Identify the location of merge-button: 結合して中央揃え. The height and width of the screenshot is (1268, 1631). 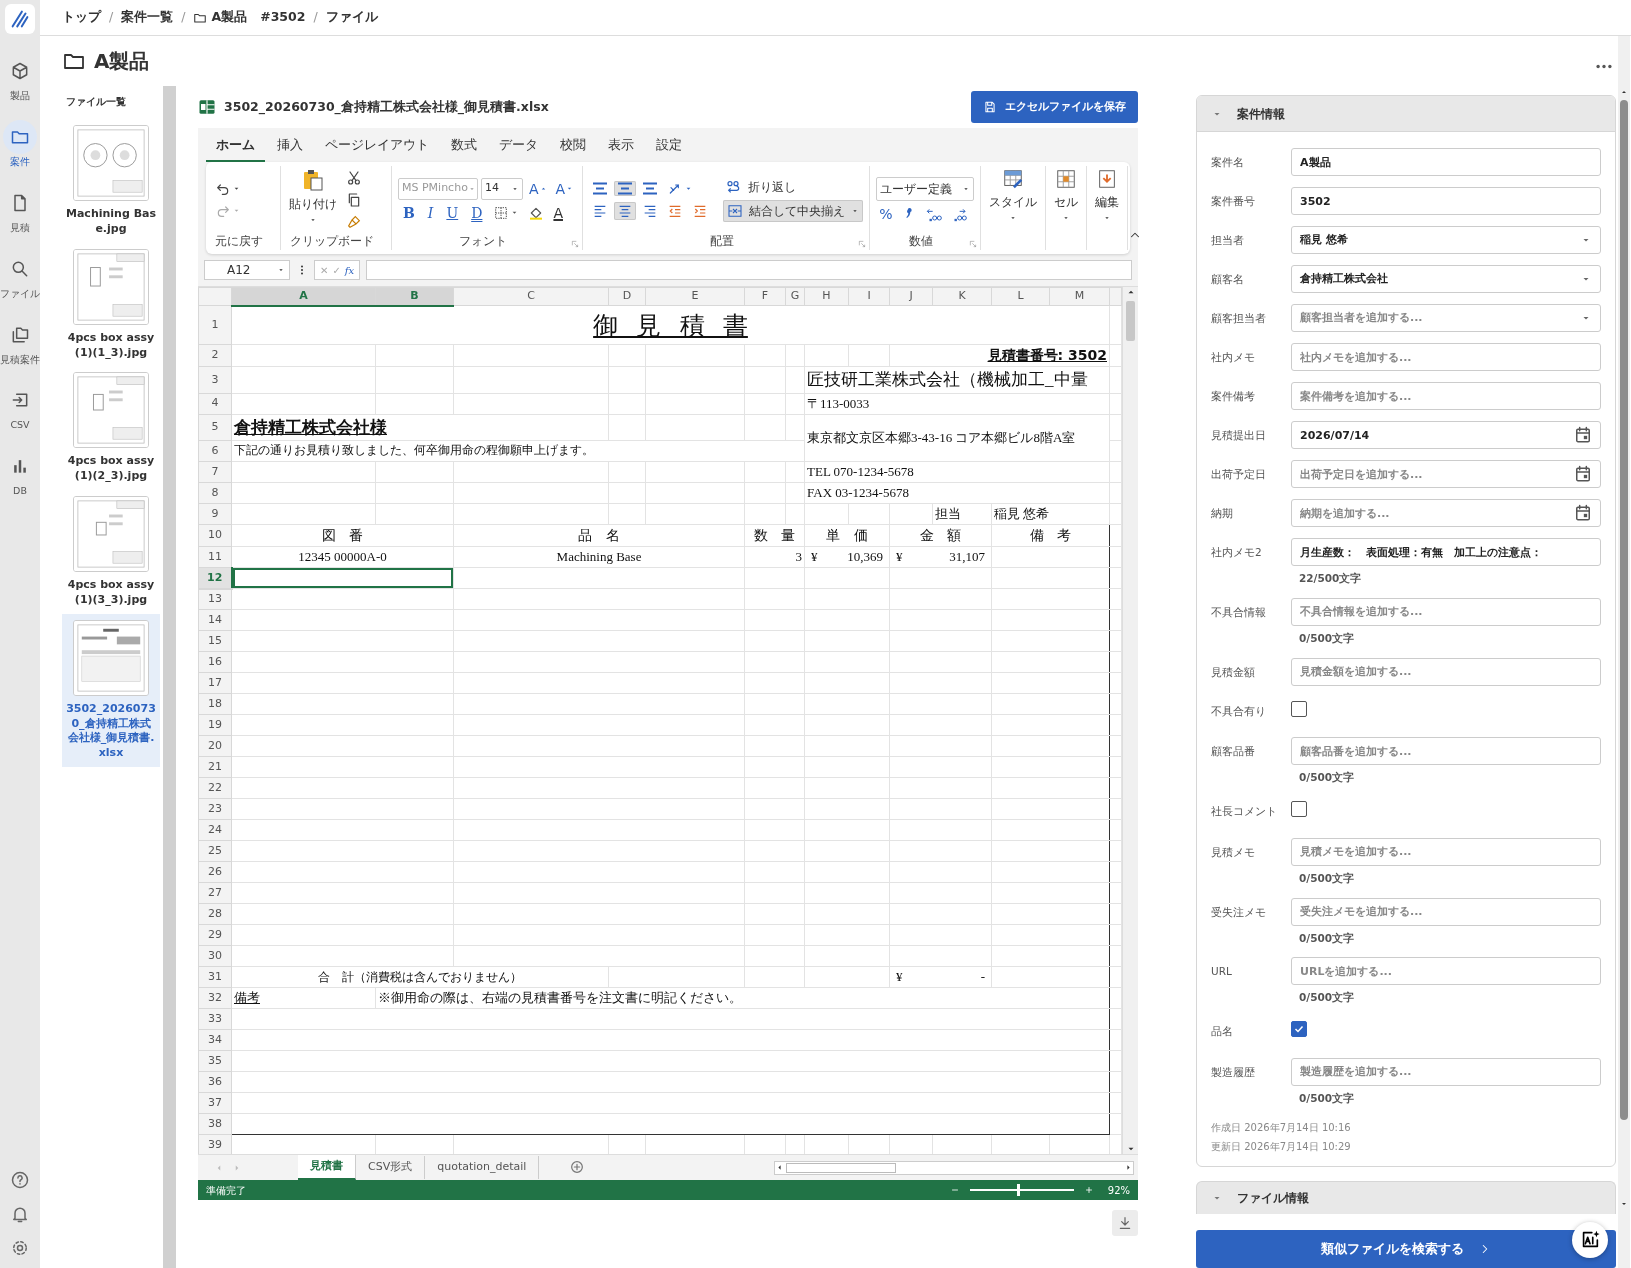
(793, 210).